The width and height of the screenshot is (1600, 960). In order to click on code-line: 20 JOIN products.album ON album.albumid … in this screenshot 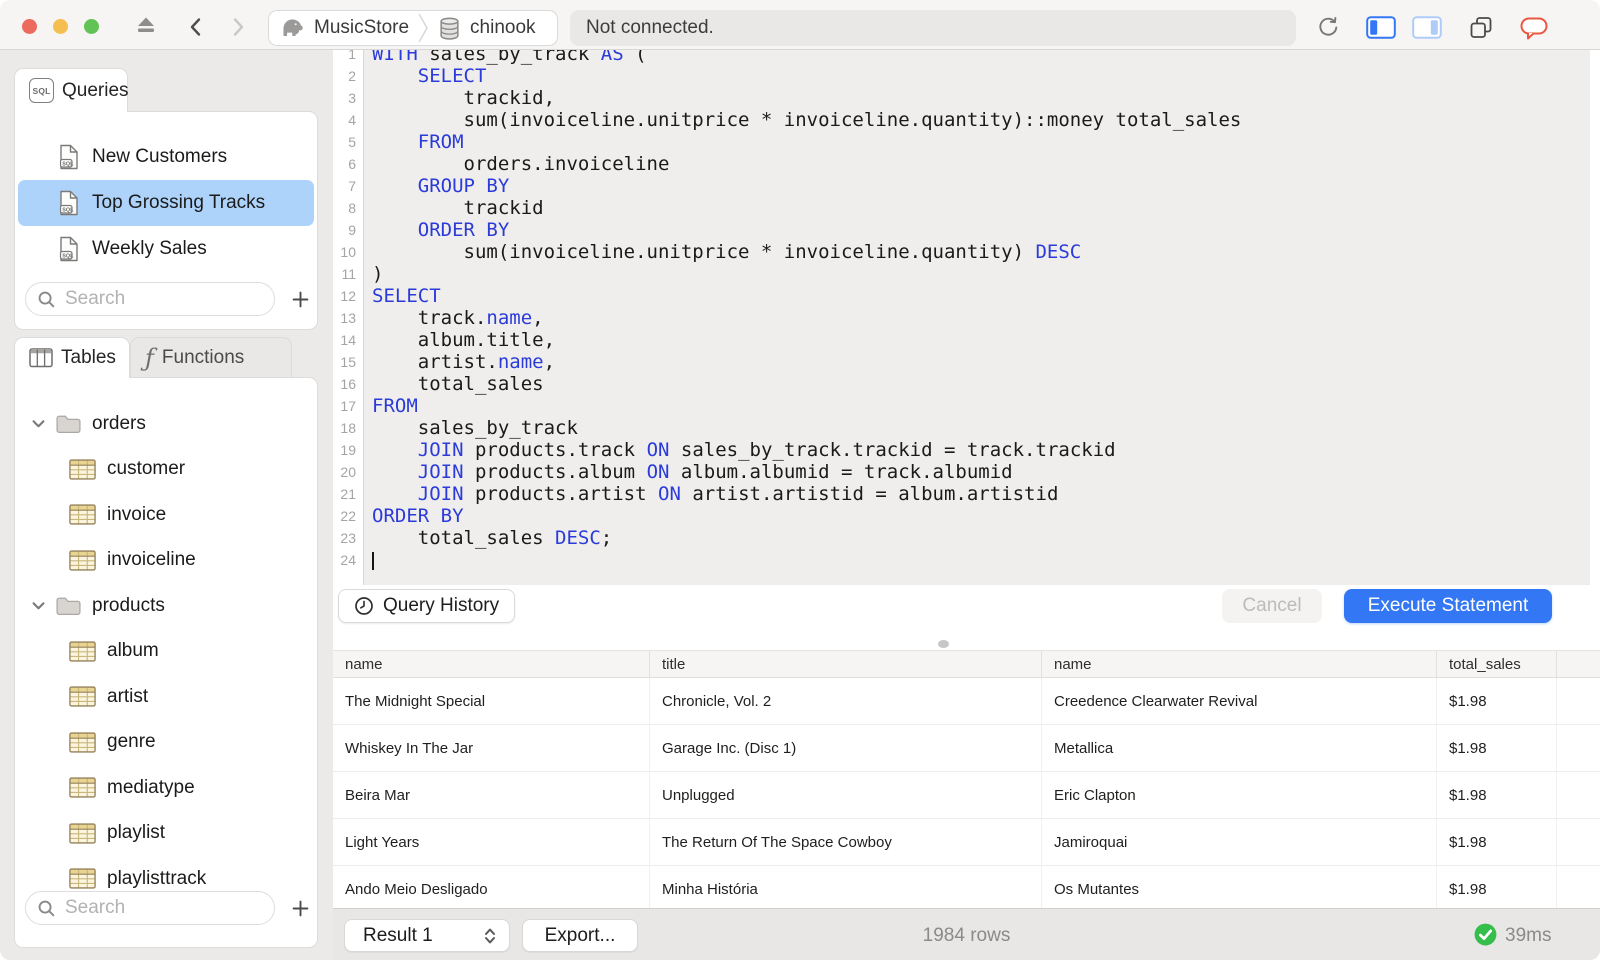, I will do `click(966, 472)`.